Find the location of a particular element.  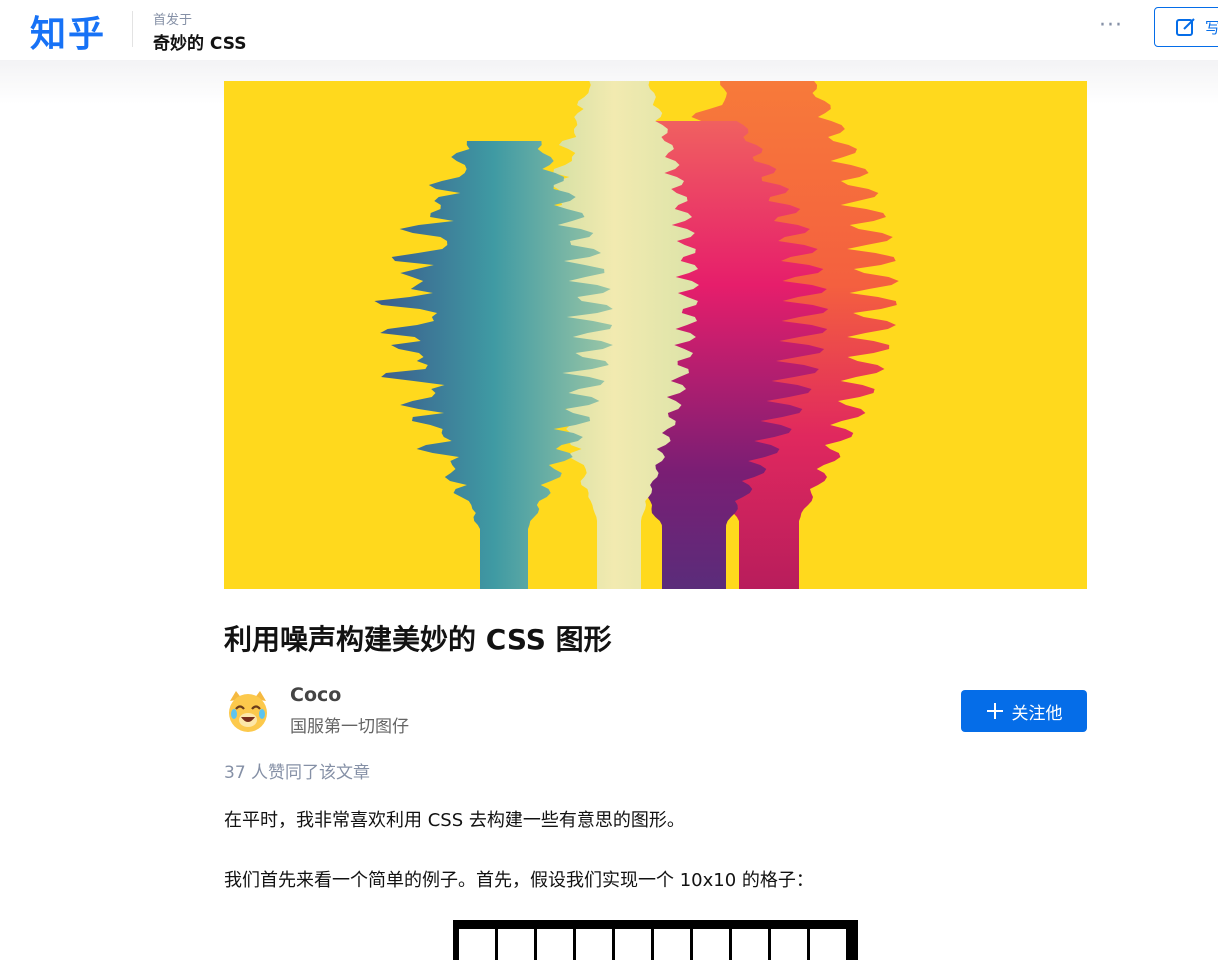

more-icon: ··· is located at coordinates (1111, 25).